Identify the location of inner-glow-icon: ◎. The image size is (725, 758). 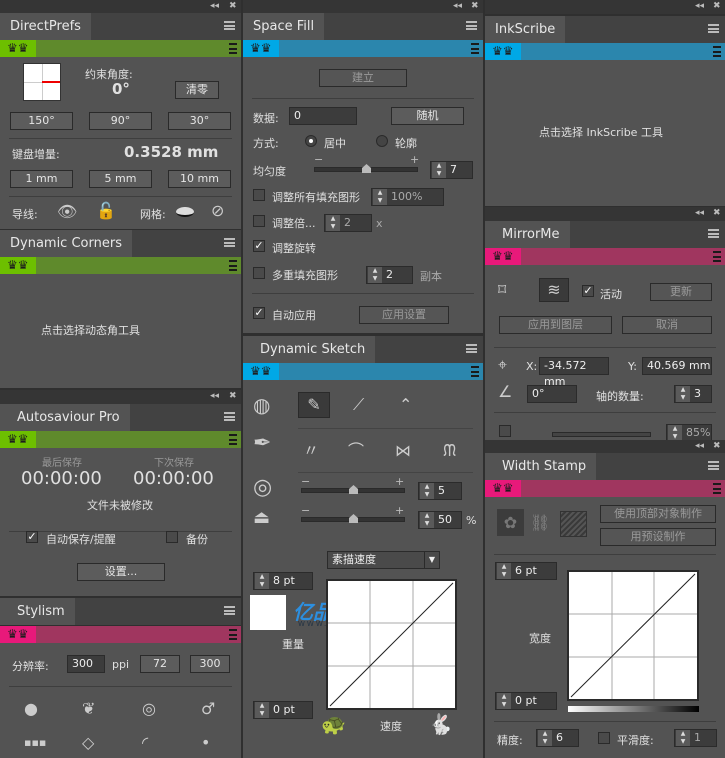
(149, 709).